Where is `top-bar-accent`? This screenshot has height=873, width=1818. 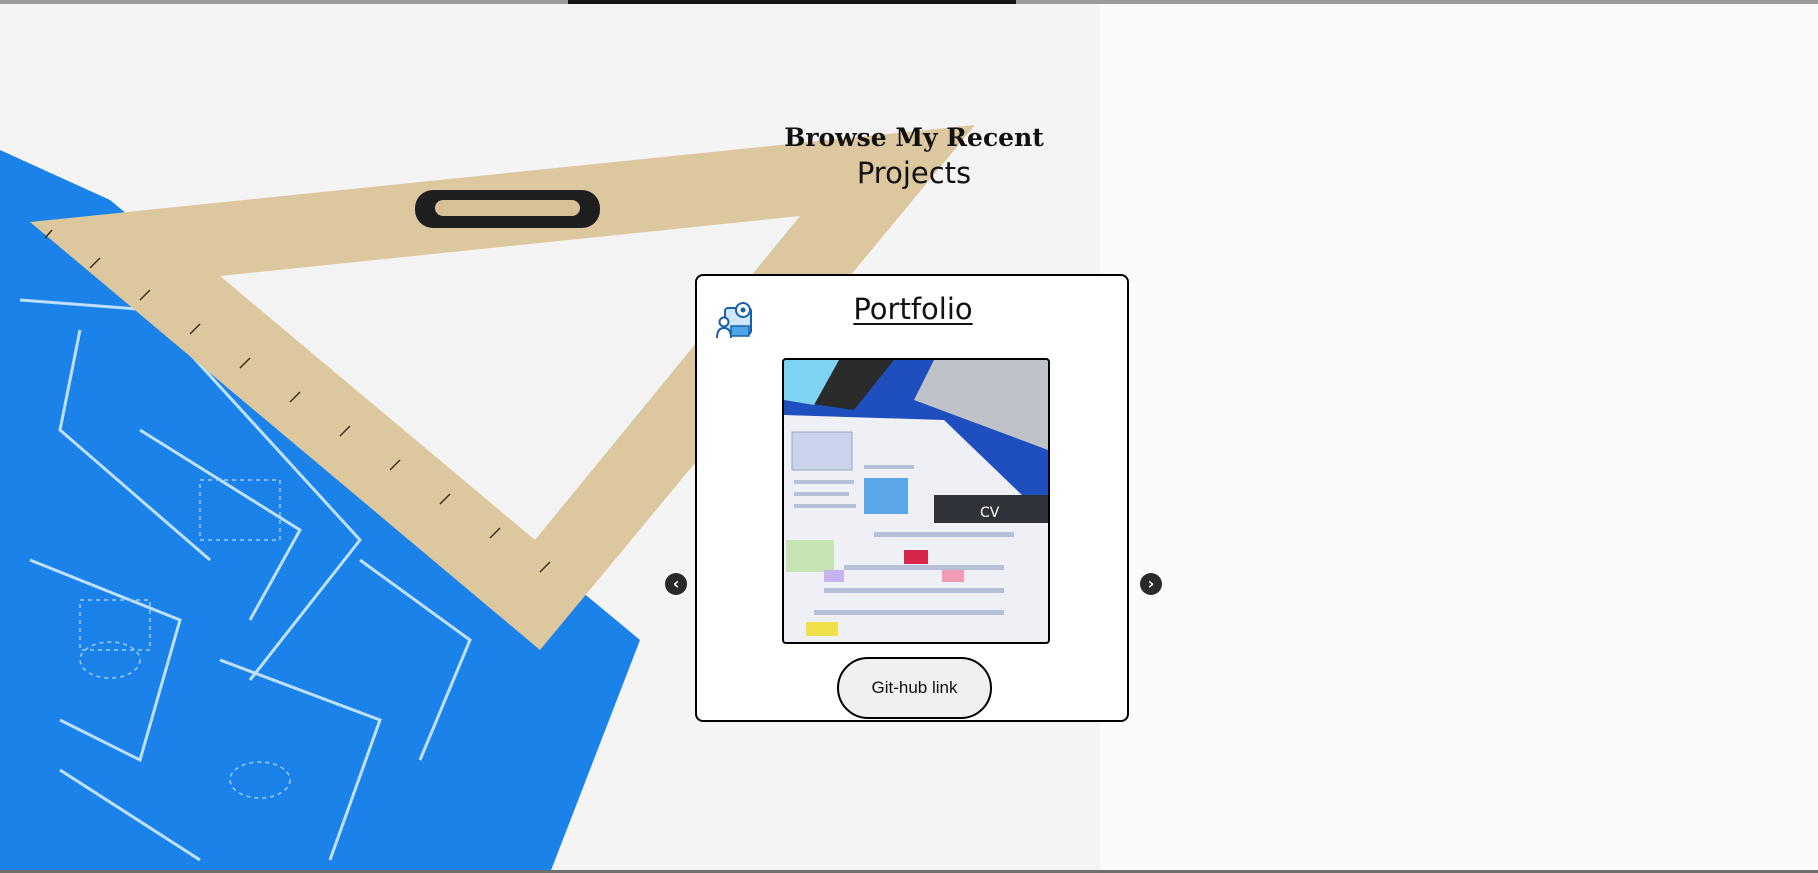 top-bar-accent is located at coordinates (792, 2).